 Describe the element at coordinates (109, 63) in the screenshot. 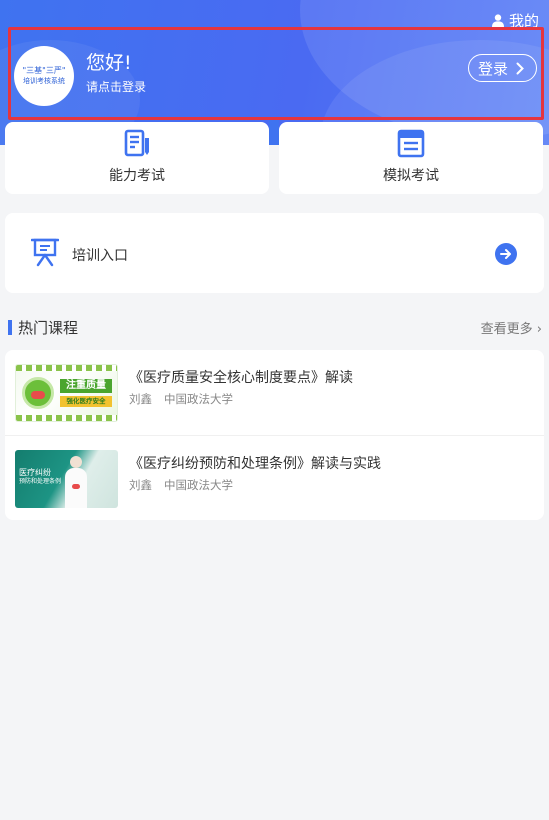

I see `greeting-text: 您好!` at that location.